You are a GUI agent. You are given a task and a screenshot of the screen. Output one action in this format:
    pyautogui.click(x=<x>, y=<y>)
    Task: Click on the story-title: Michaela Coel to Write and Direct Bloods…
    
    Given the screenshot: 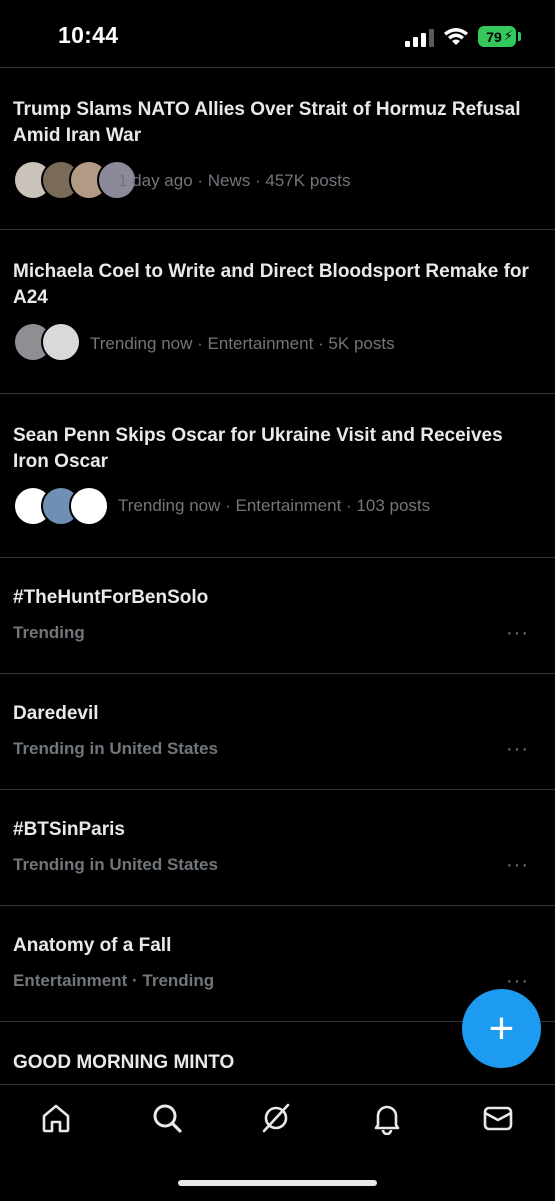 What is the action you would take?
    pyautogui.click(x=271, y=284)
    